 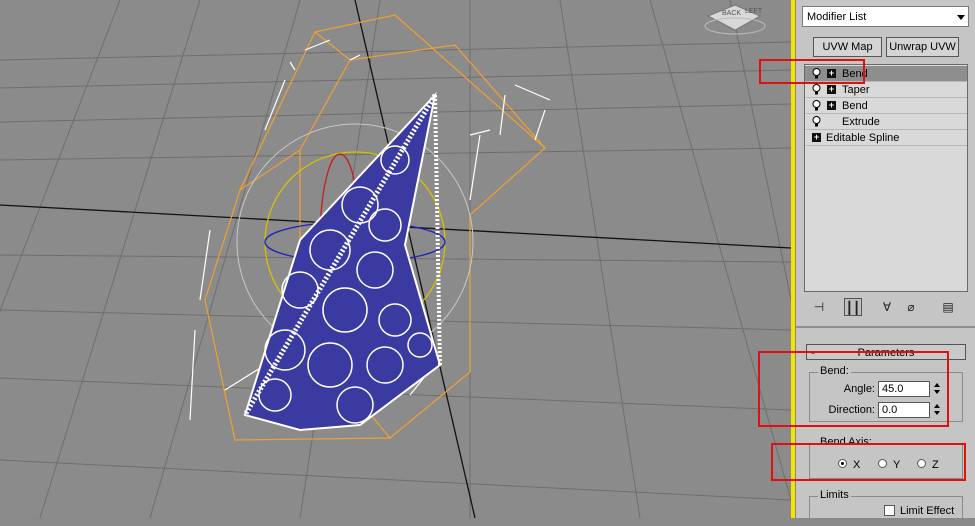 What do you see at coordinates (922, 47) in the screenshot?
I see `unwrap-uvw-button: Unwrap UVW` at bounding box center [922, 47].